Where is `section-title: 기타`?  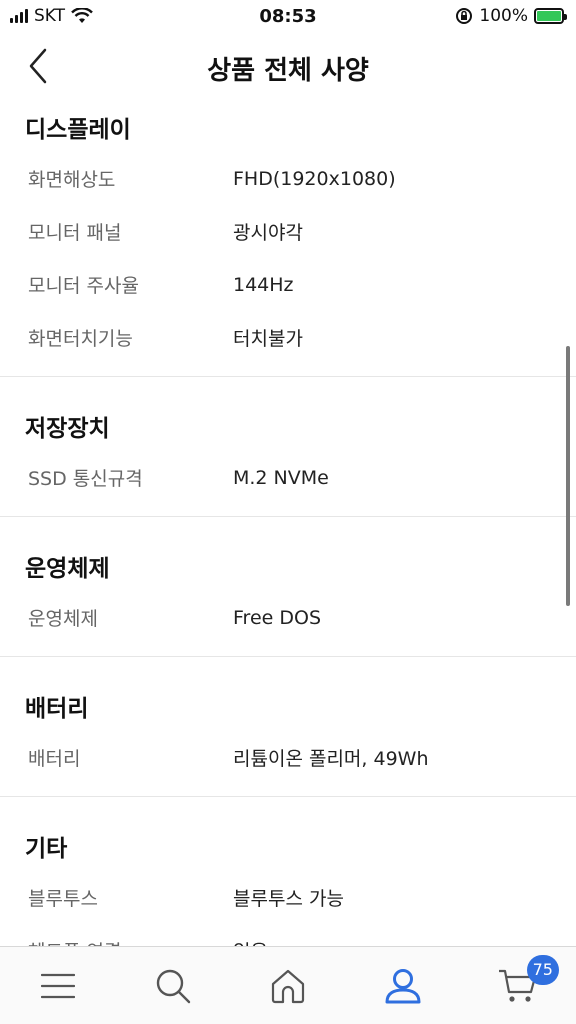 section-title: 기타 is located at coordinates (46, 849).